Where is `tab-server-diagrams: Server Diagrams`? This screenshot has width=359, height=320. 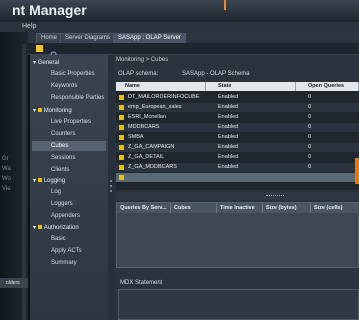
tab-server-diagrams: Server Diagrams is located at coordinates (88, 38).